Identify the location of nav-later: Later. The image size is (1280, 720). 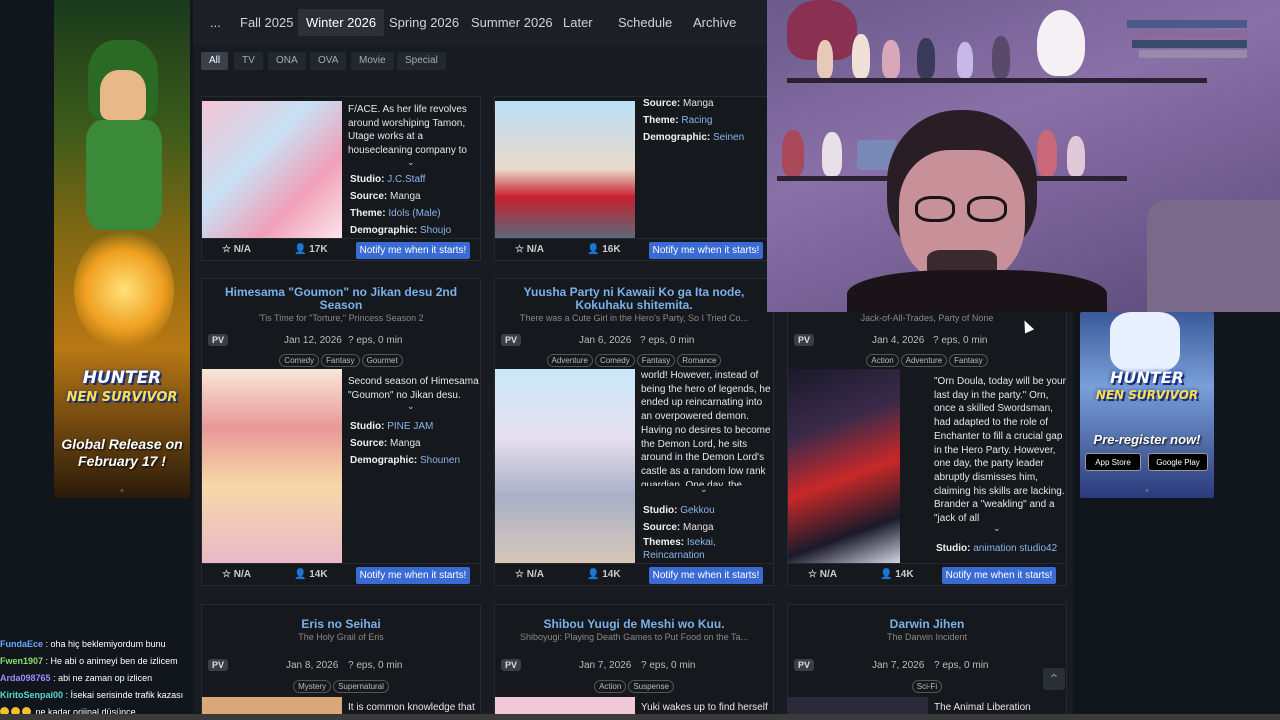
(578, 22).